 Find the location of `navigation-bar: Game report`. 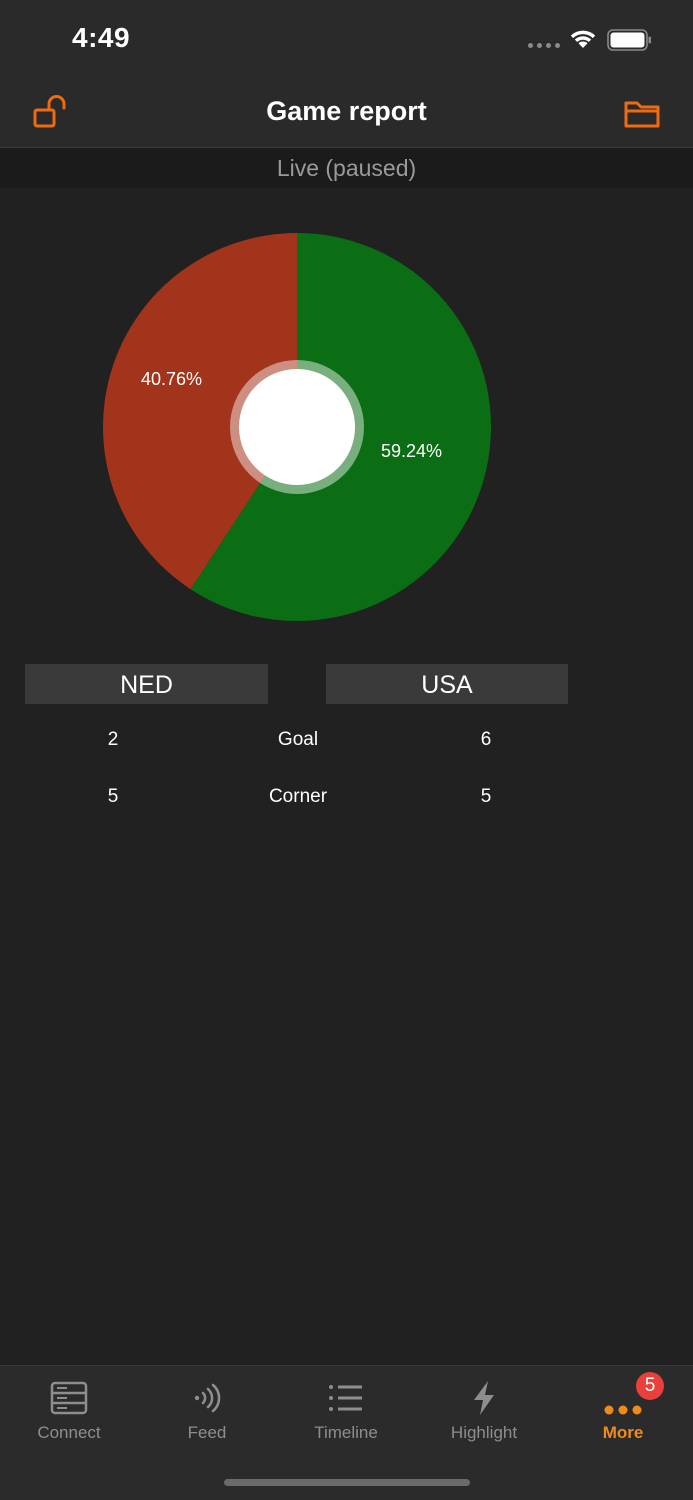

navigation-bar: Game report is located at coordinates (346, 114).